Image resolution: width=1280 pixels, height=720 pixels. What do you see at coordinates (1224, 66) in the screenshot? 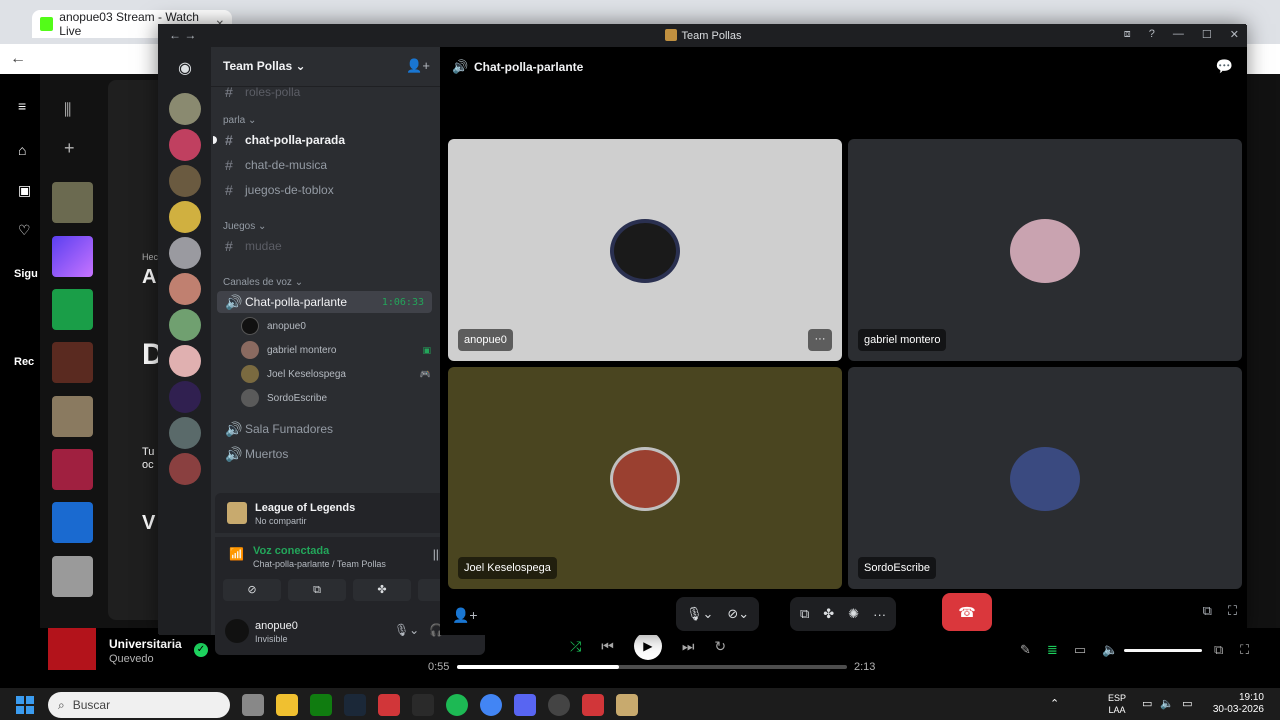
I see `chat-icon: 💬` at bounding box center [1224, 66].